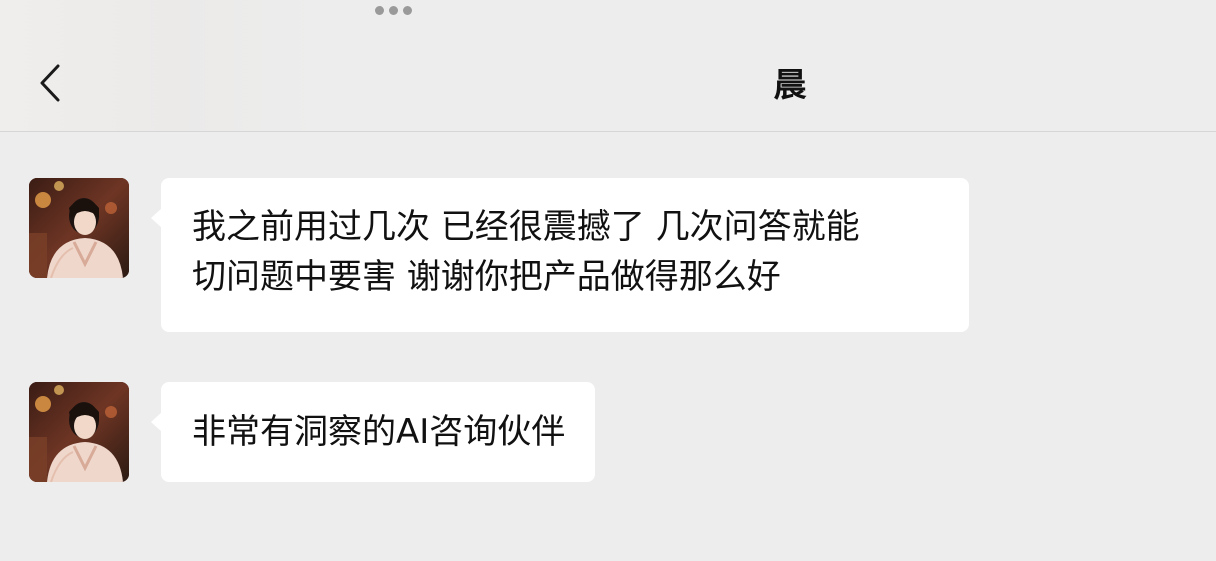  Describe the element at coordinates (790, 84) in the screenshot. I see `chat-title: 晨` at that location.